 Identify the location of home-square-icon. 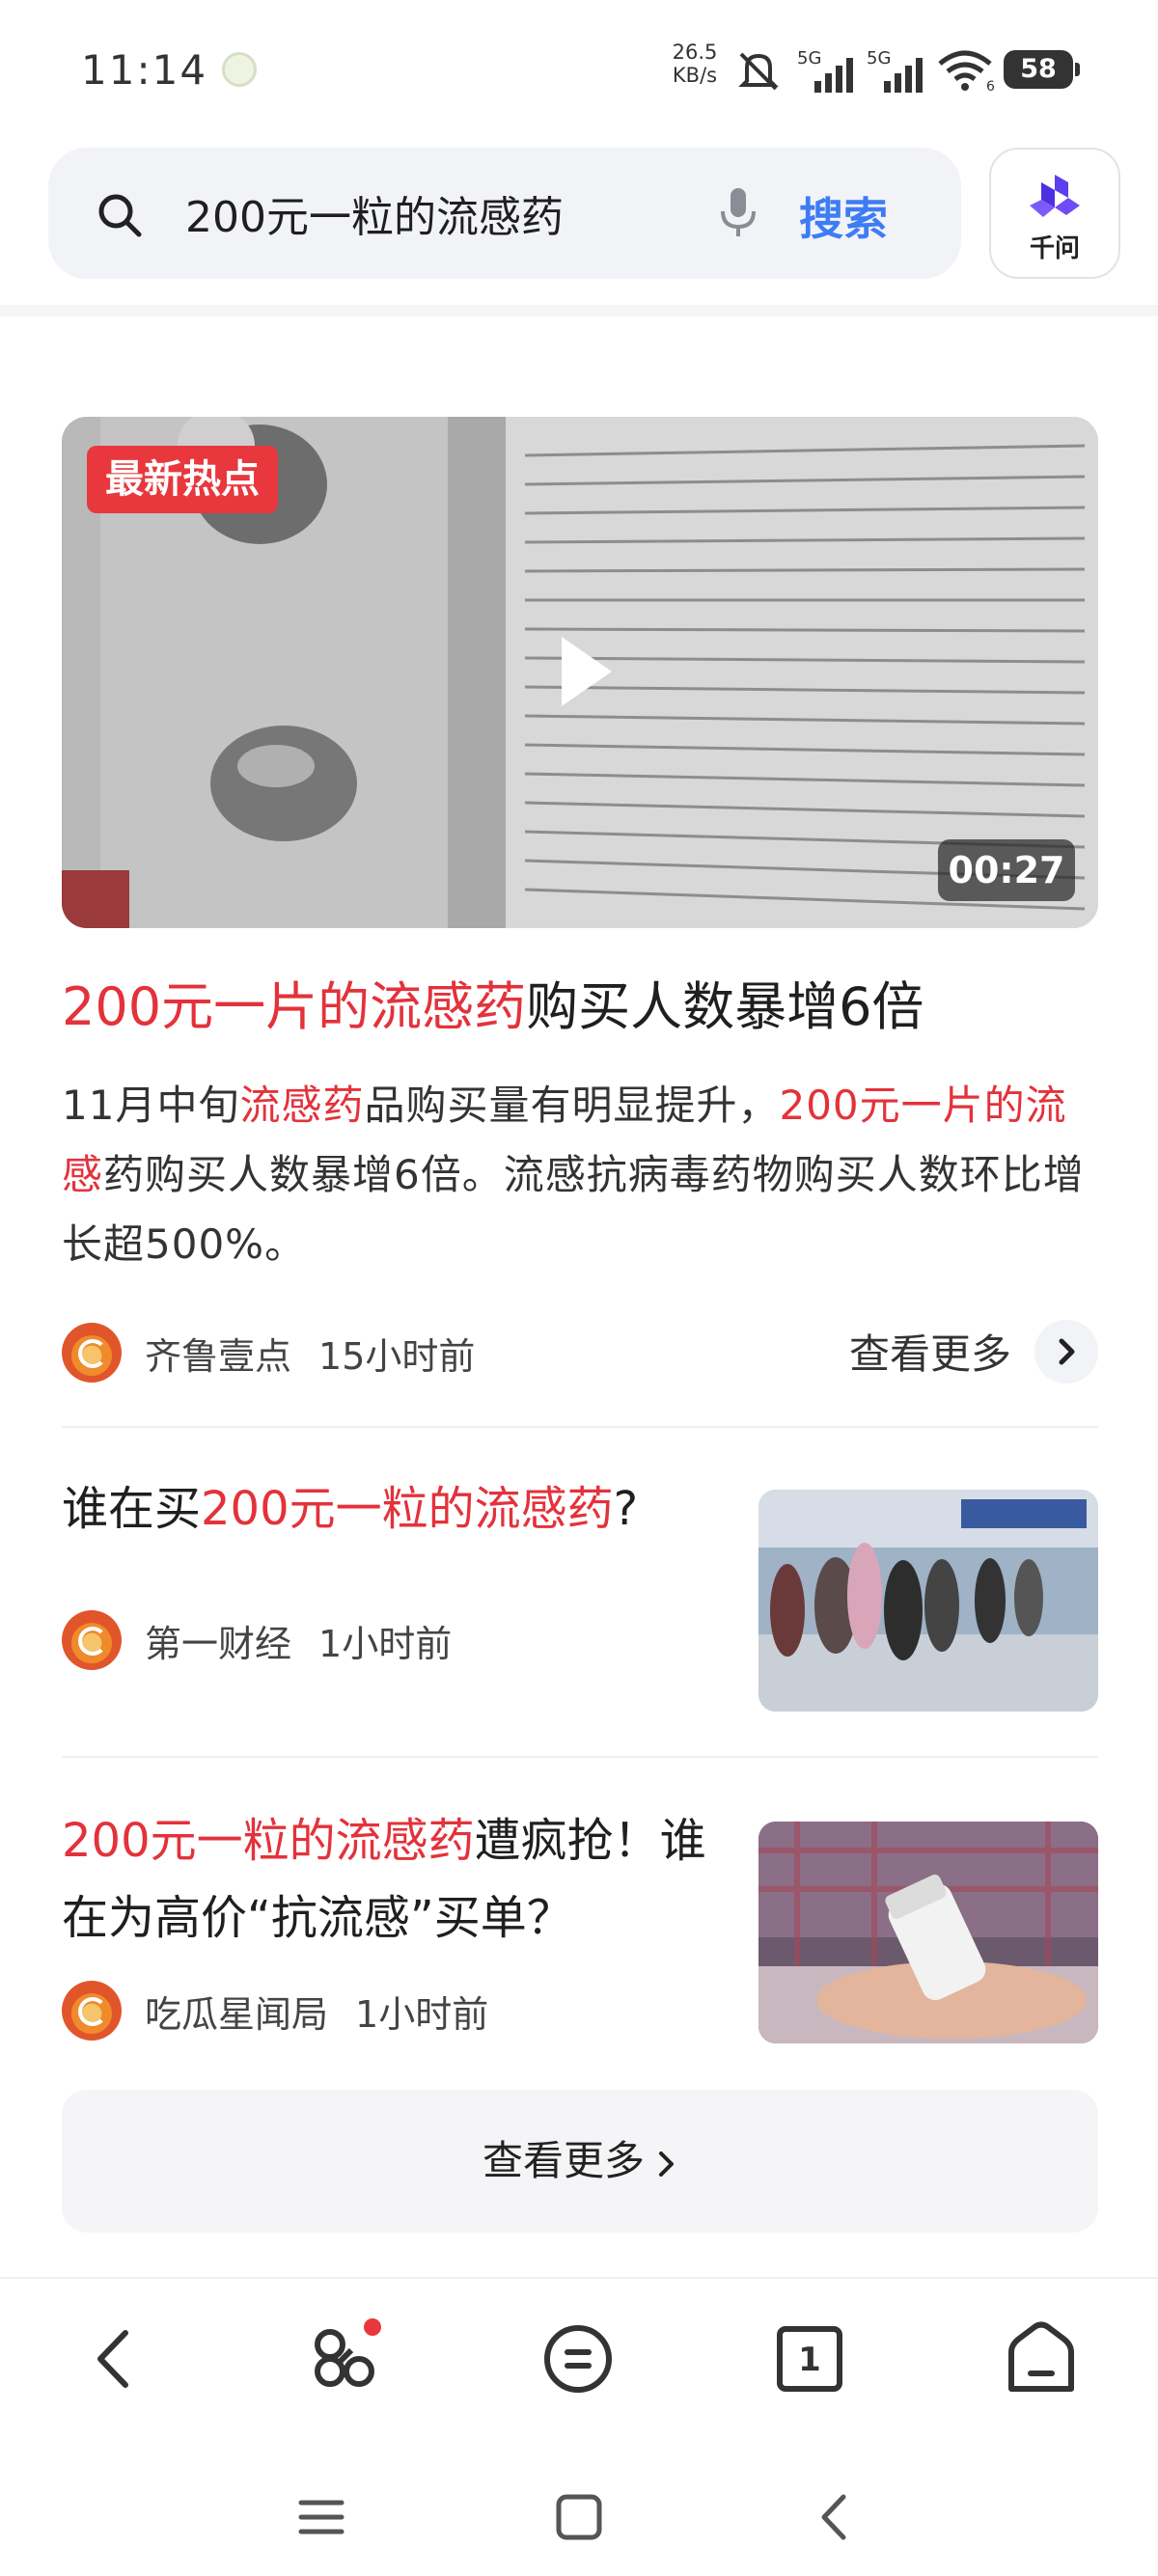
(579, 2517).